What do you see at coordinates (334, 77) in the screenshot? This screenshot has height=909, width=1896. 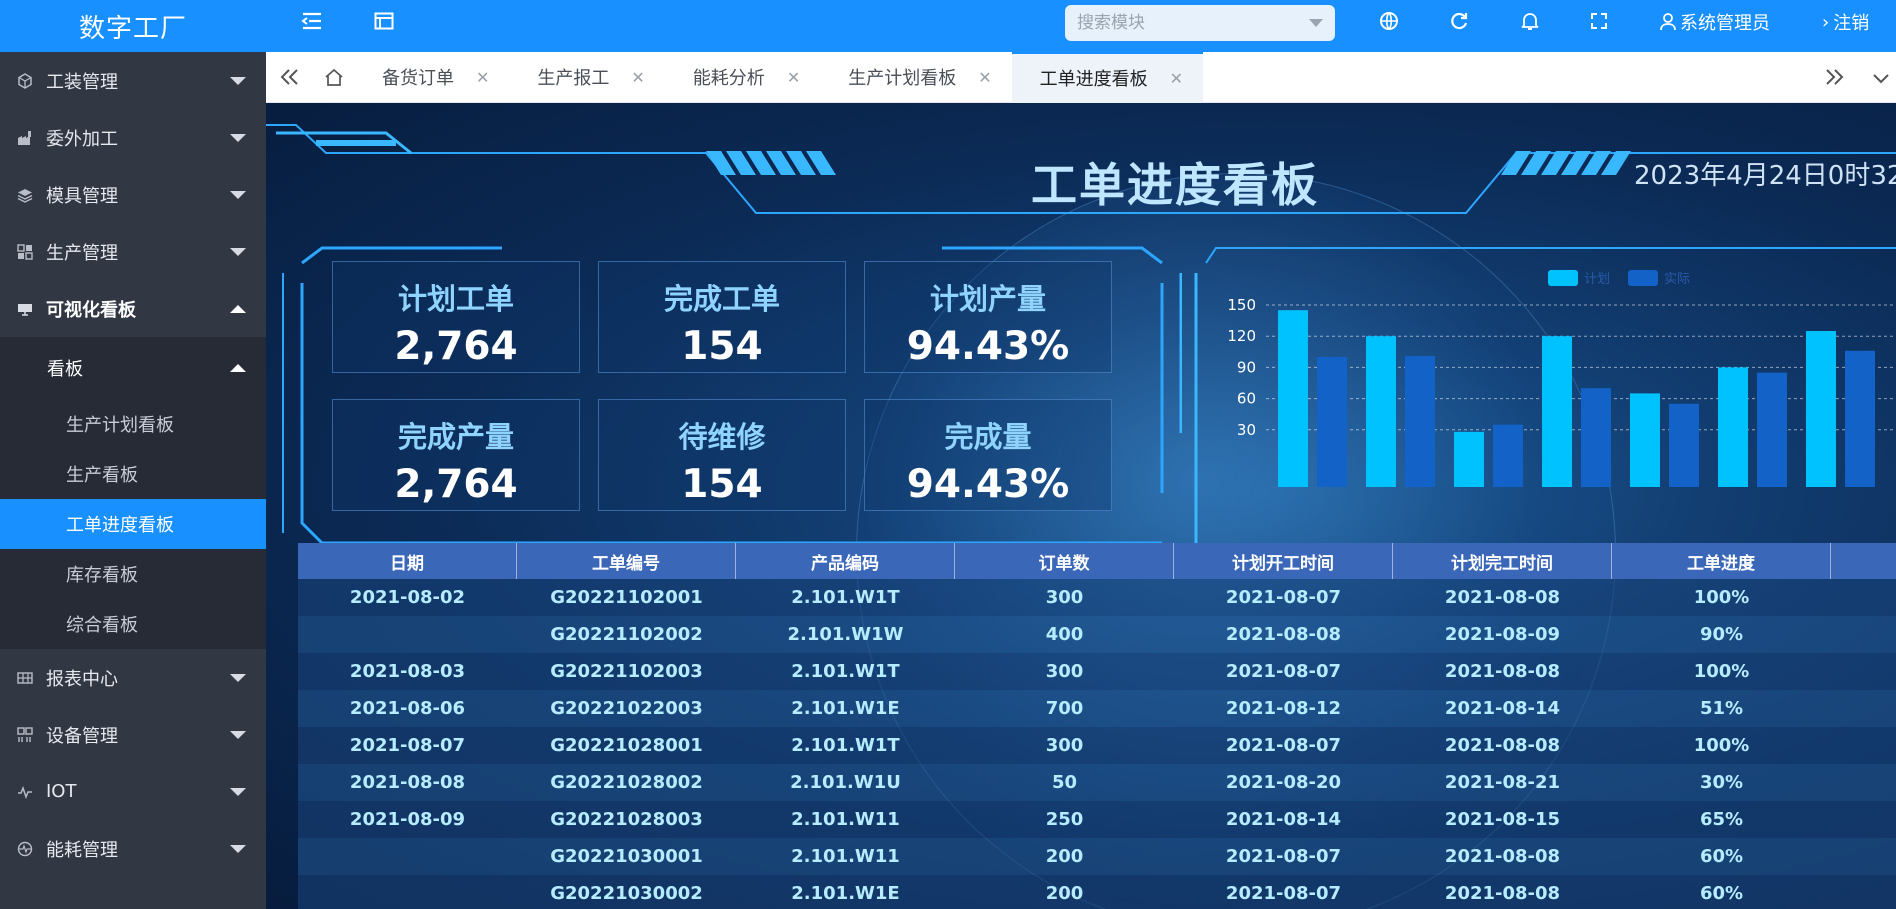 I see `home-icon` at bounding box center [334, 77].